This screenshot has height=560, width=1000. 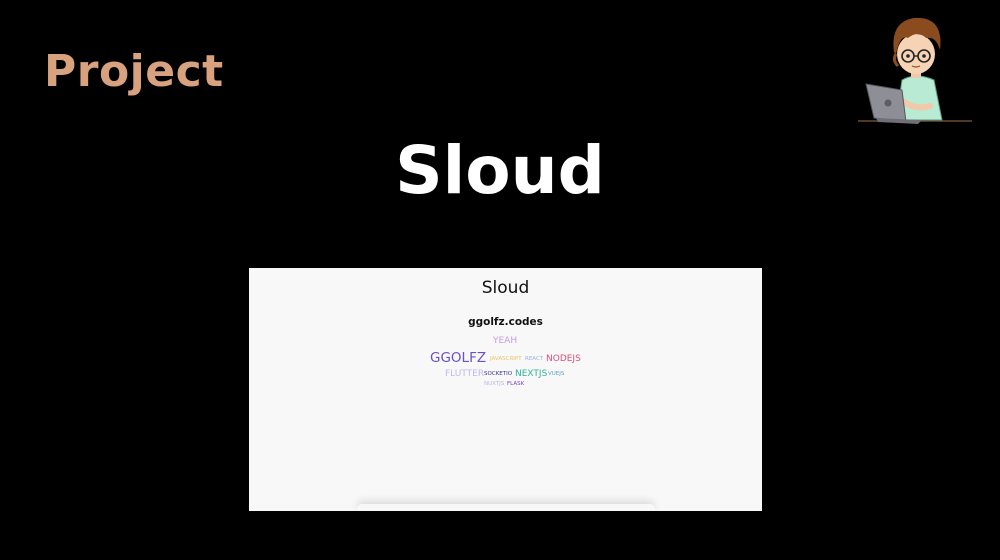 What do you see at coordinates (465, 374) in the screenshot?
I see `word-flutter: FLUTTER` at bounding box center [465, 374].